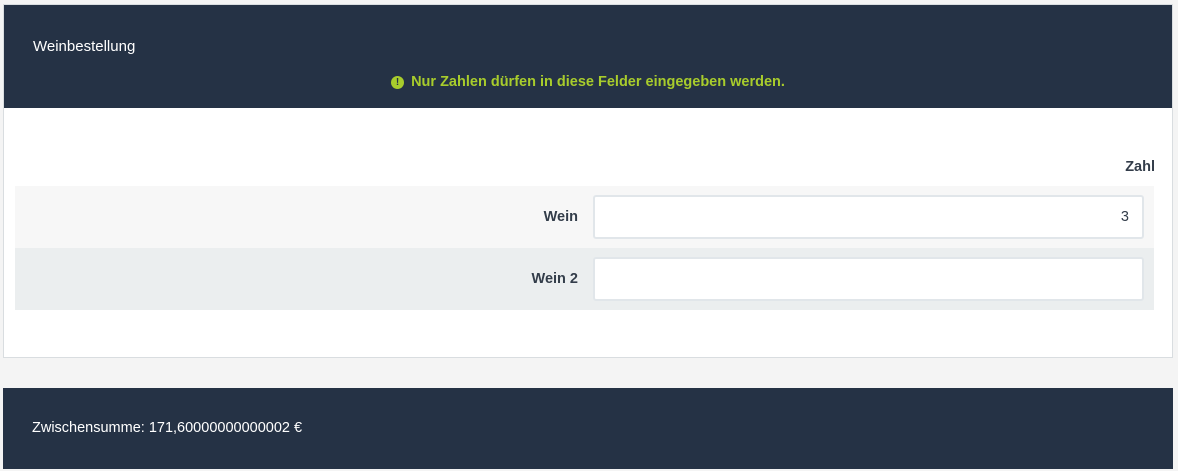 The width and height of the screenshot is (1178, 471). Describe the element at coordinates (167, 428) in the screenshot. I see `subtotal-text: Zwischensumme: 171,60000000000002 €` at that location.